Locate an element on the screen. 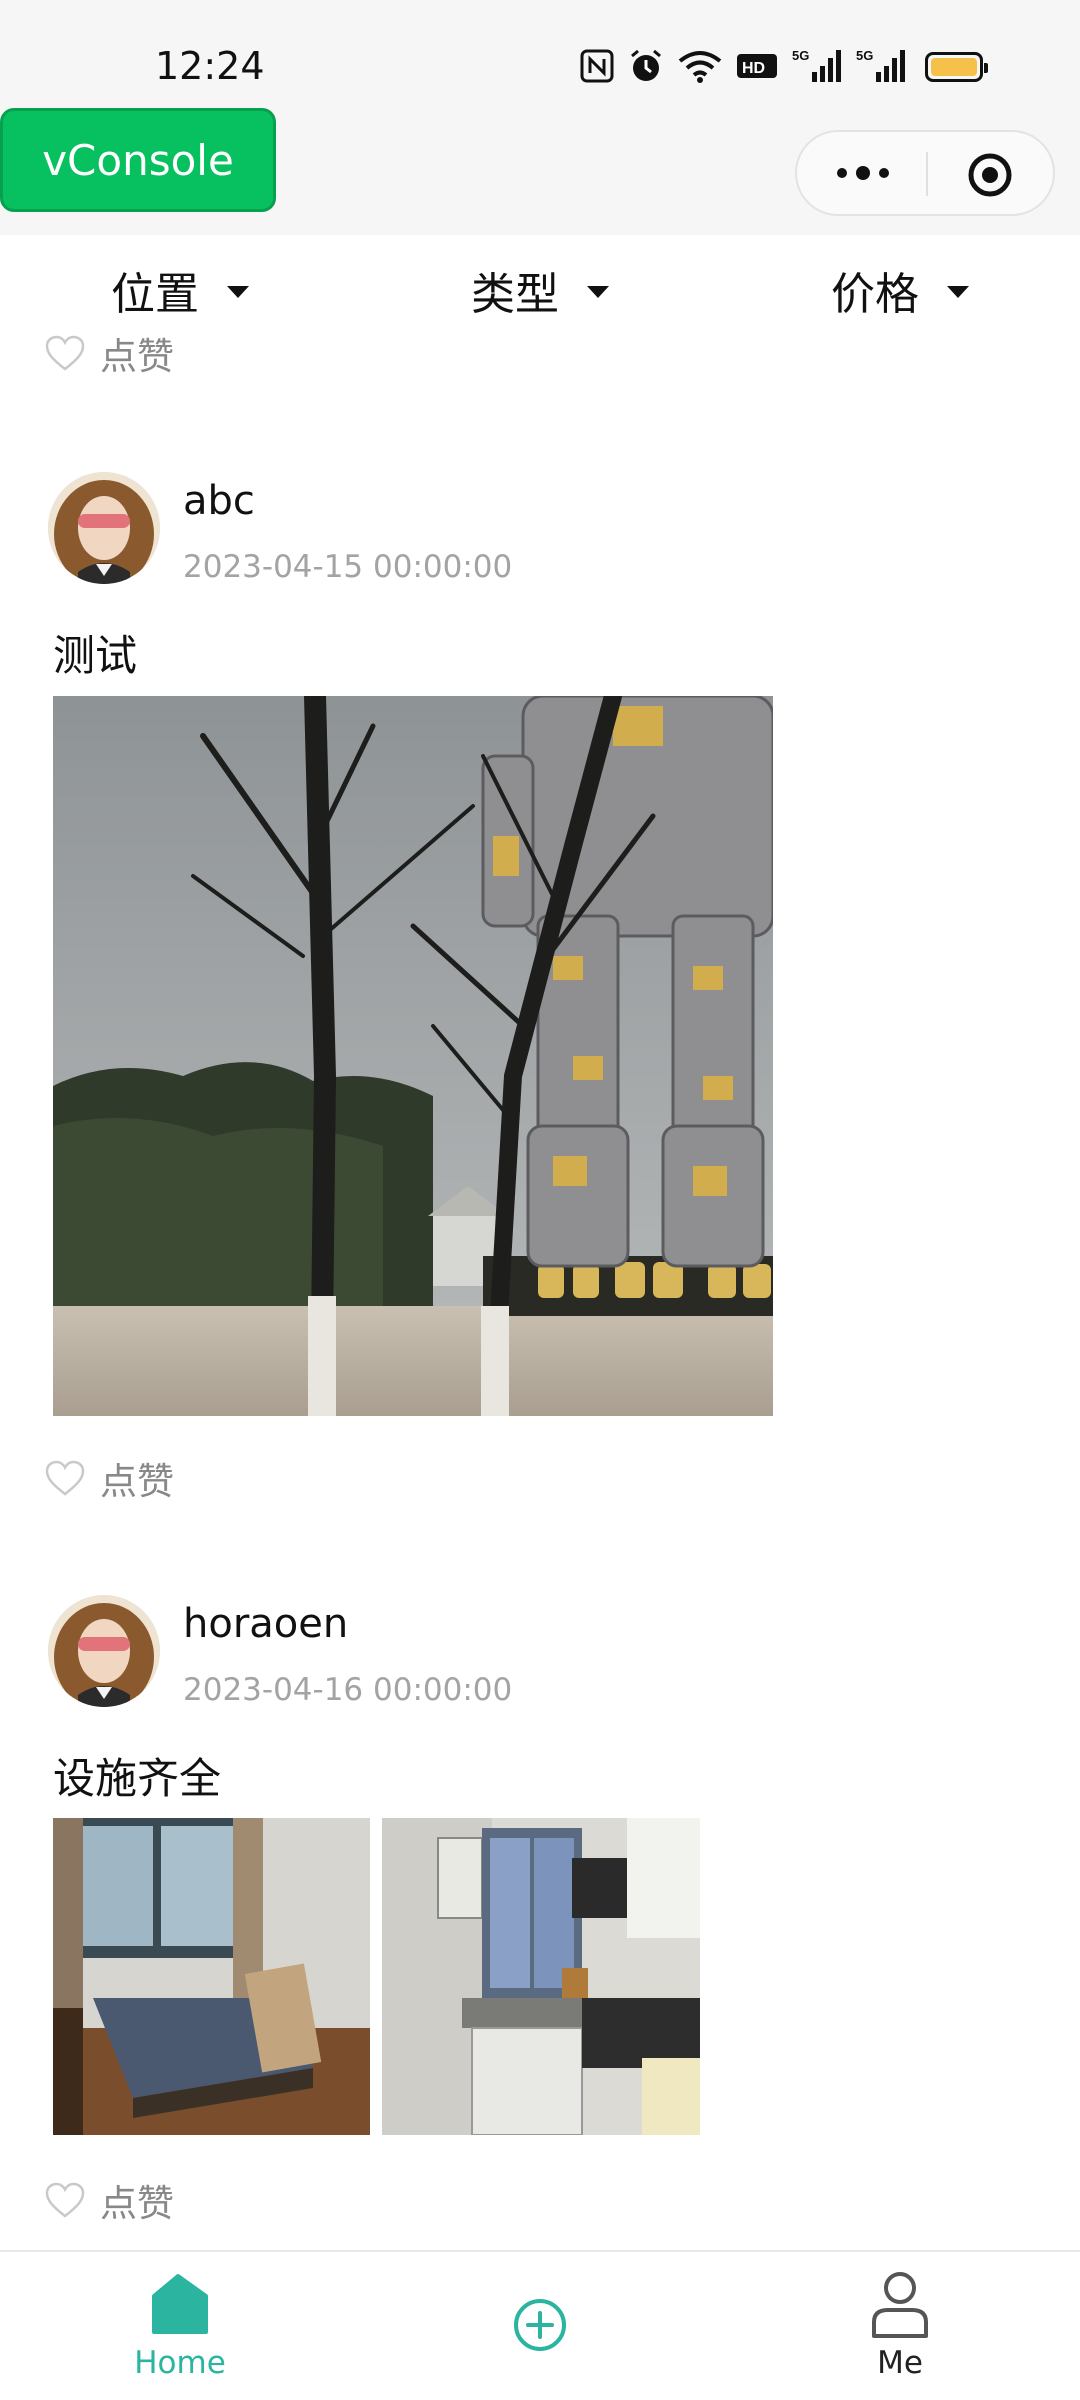 Image resolution: width=1080 pixels, height=2400 pixels. tab-add is located at coordinates (540, 2326).